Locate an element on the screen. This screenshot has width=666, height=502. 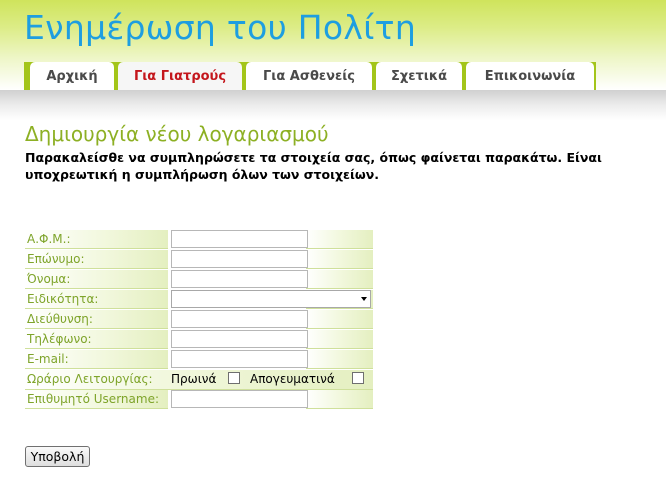
page-title: Δημιουργία νέου λογαριασμού is located at coordinates (177, 134).